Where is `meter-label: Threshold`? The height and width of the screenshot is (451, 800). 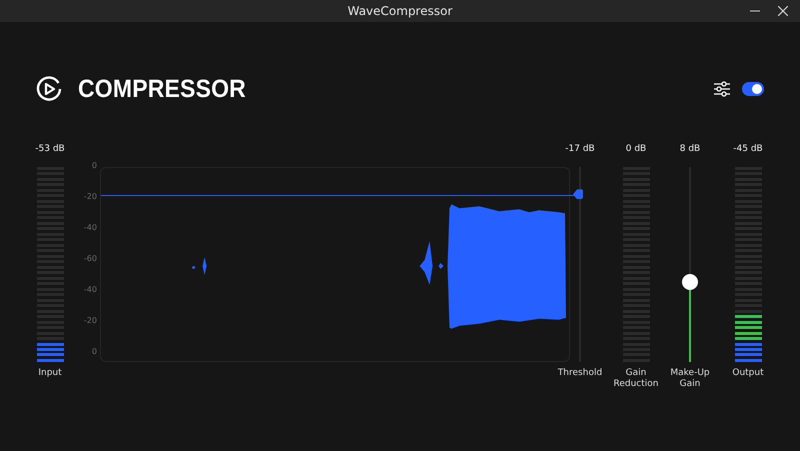 meter-label: Threshold is located at coordinates (580, 373).